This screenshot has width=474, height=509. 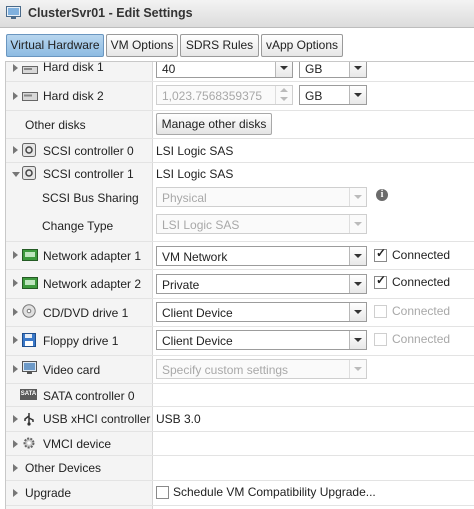 What do you see at coordinates (92, 256) in the screenshot?
I see `network-adapter-1-label: Network adapter 1` at bounding box center [92, 256].